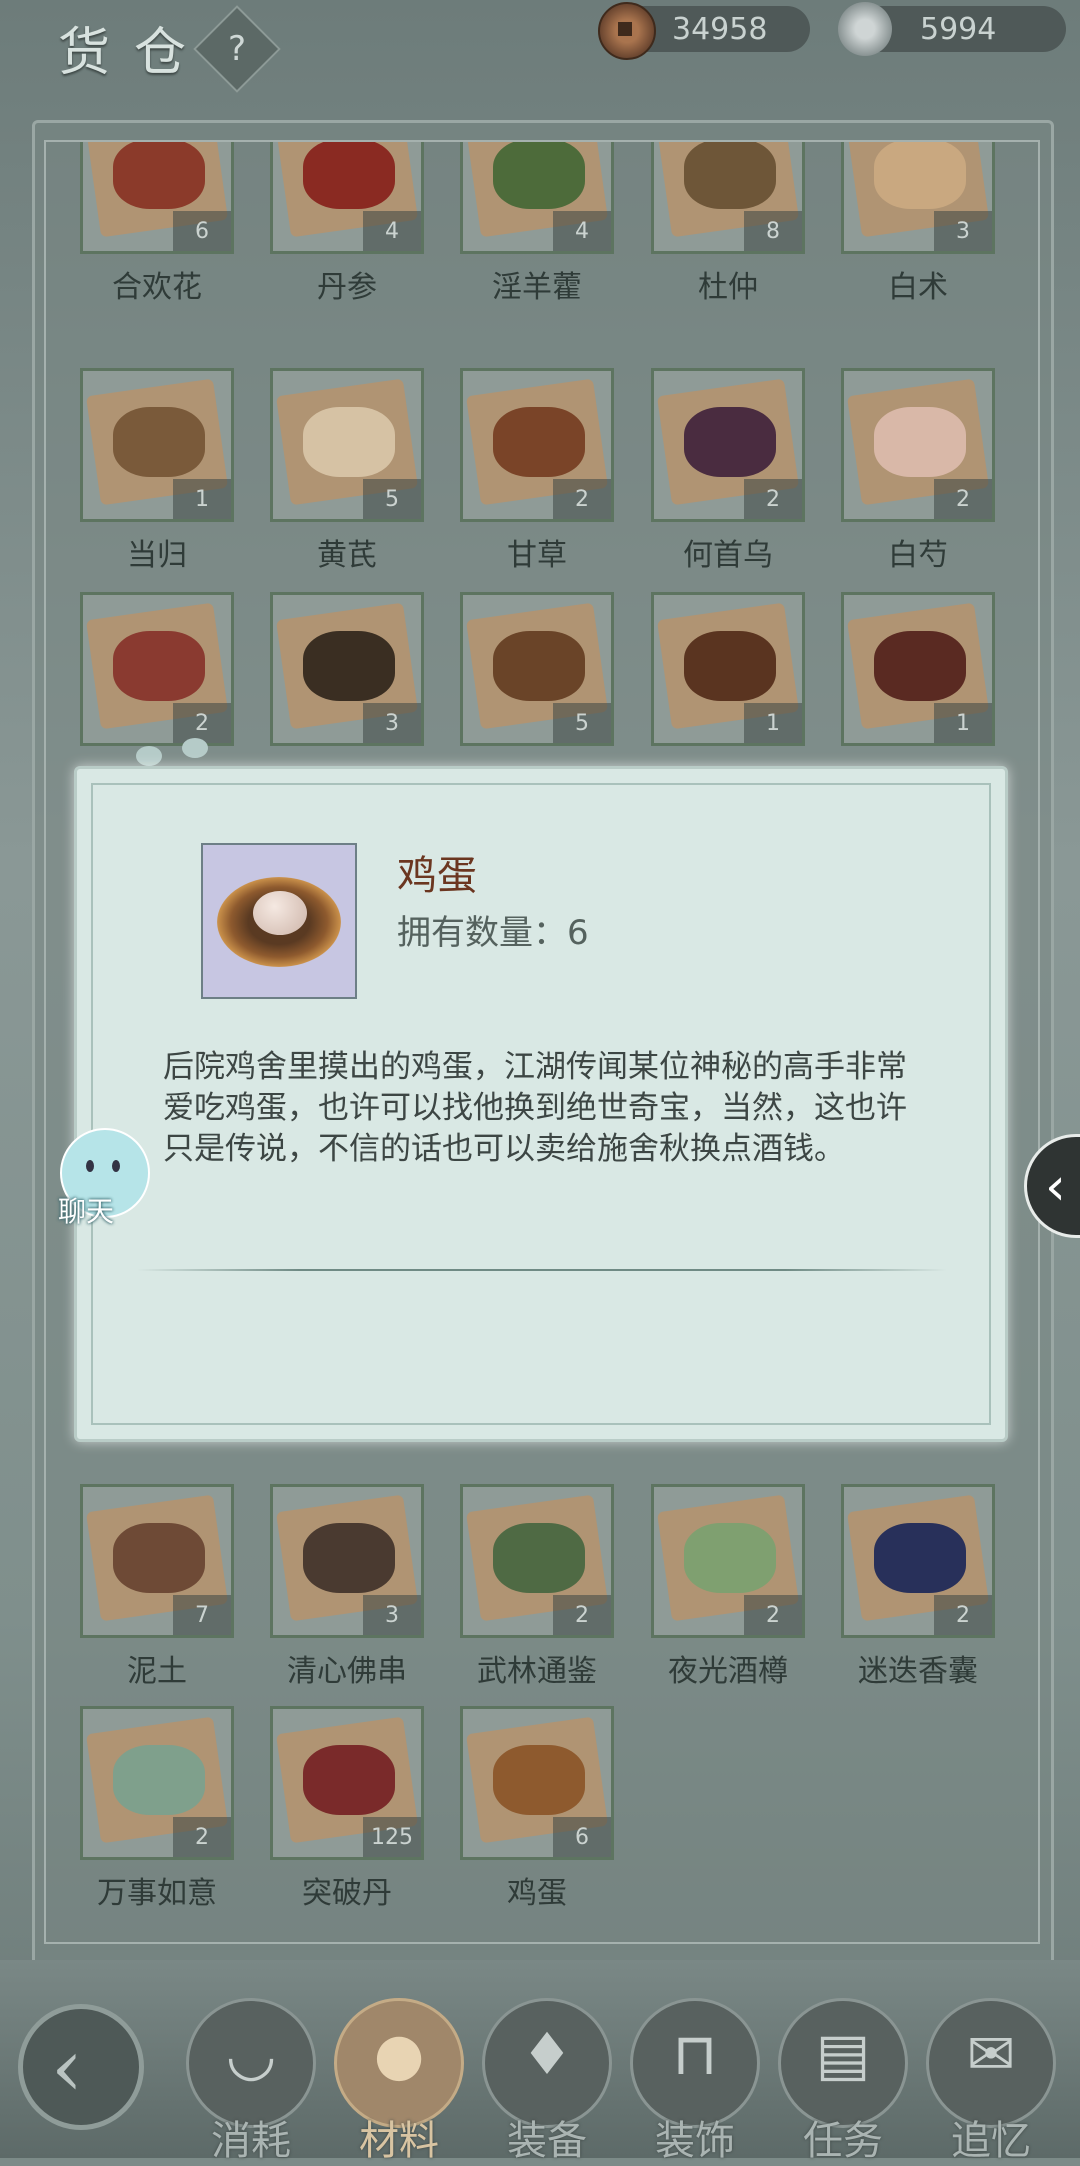 The width and height of the screenshot is (1080, 2166). Describe the element at coordinates (251, 2054) in the screenshot. I see `bowl-icon: ◡` at that location.